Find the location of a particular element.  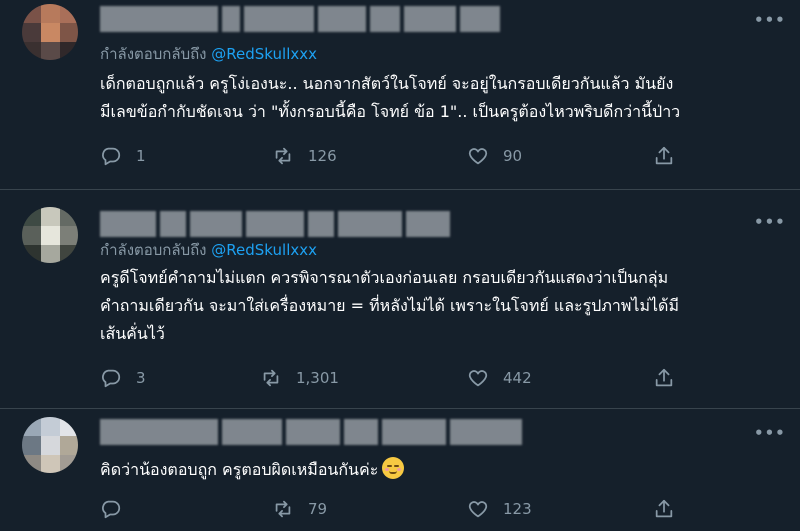

retweet-count: 79 is located at coordinates (318, 509).